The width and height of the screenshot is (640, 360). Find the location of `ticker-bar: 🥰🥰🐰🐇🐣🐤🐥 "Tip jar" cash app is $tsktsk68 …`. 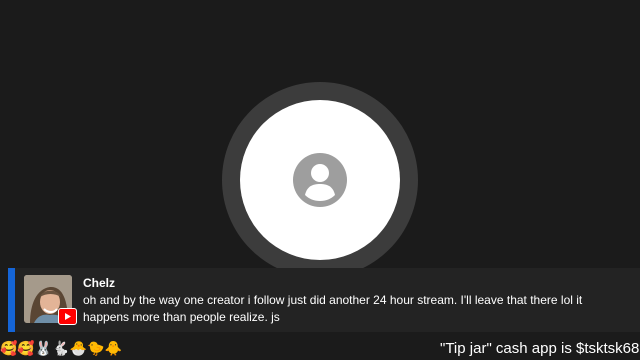

ticker-bar: 🥰🥰🐰🐇🐣🐤🐥 "Tip jar" cash app is $tsktsk68 … is located at coordinates (320, 349).